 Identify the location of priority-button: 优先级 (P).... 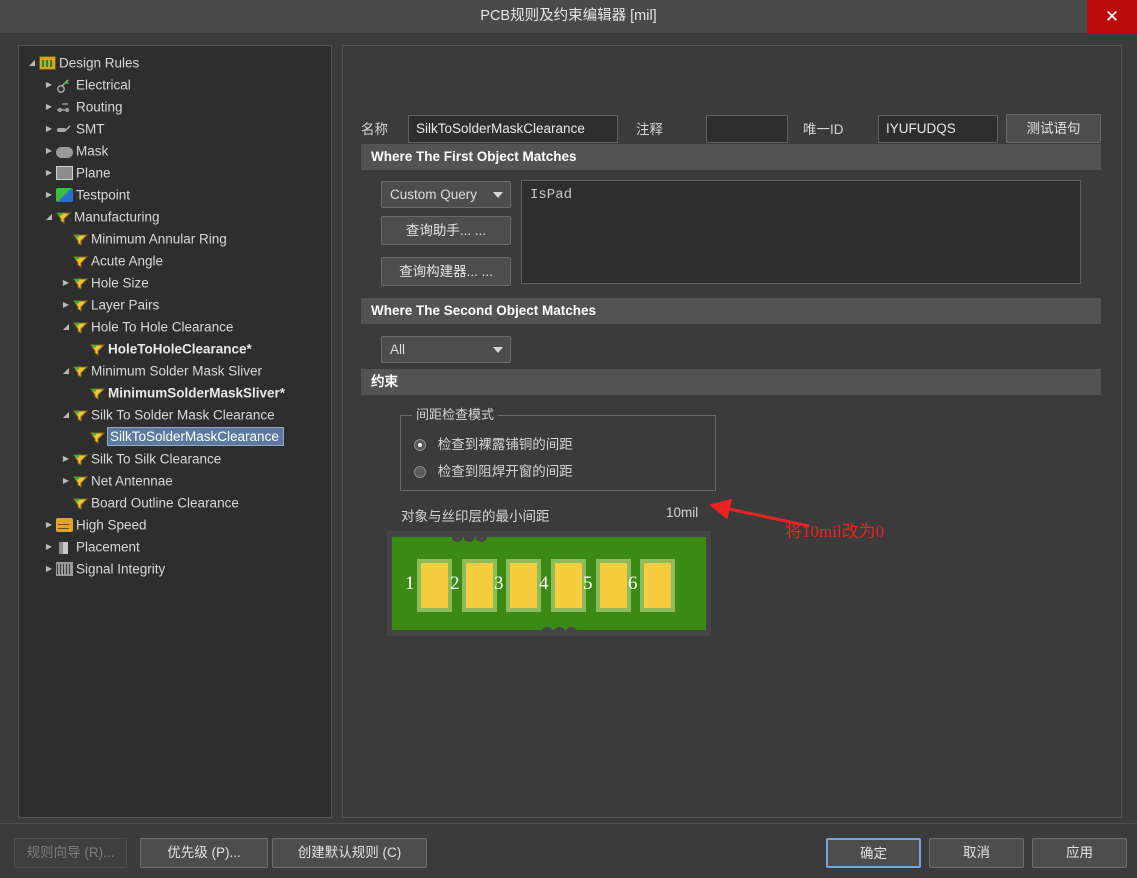
(204, 853).